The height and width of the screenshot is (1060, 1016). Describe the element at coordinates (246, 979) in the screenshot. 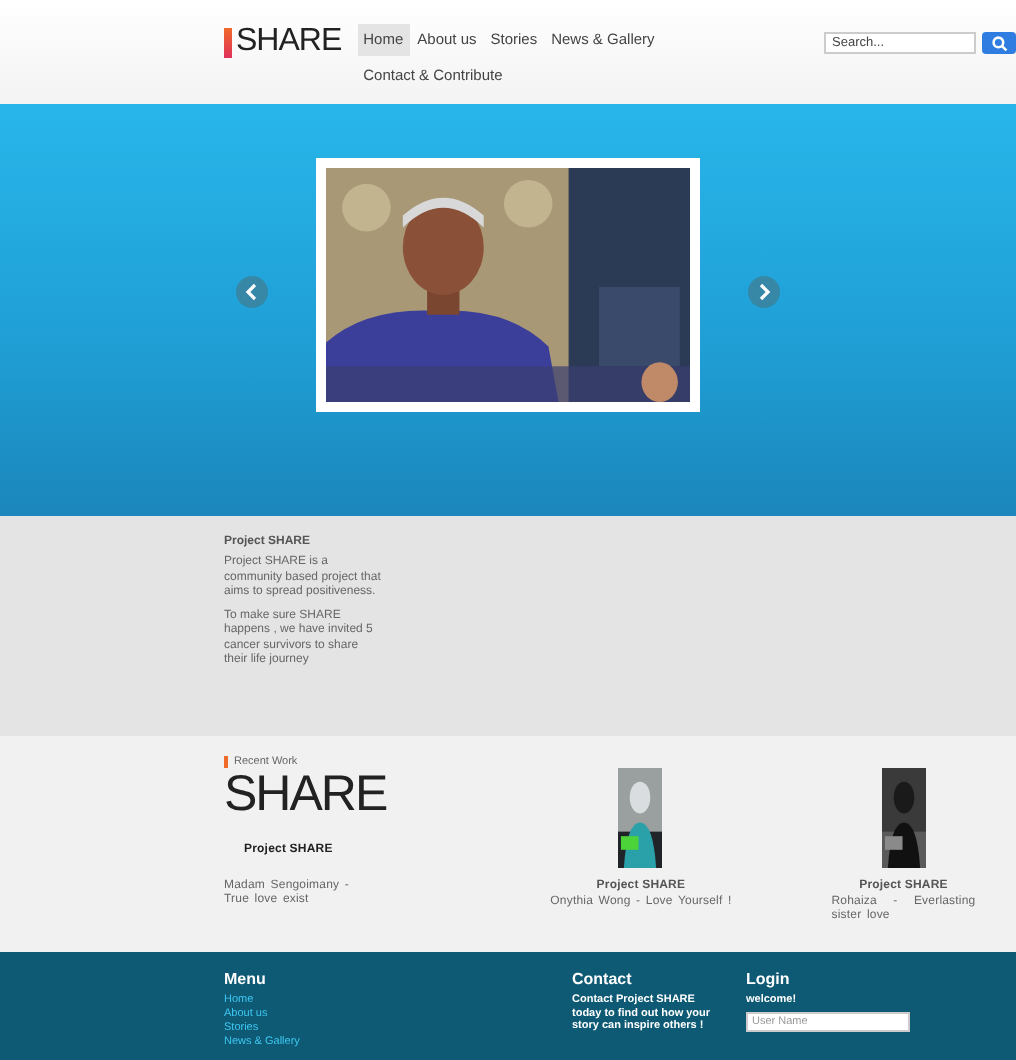

I see `footer-heading: Menu` at that location.